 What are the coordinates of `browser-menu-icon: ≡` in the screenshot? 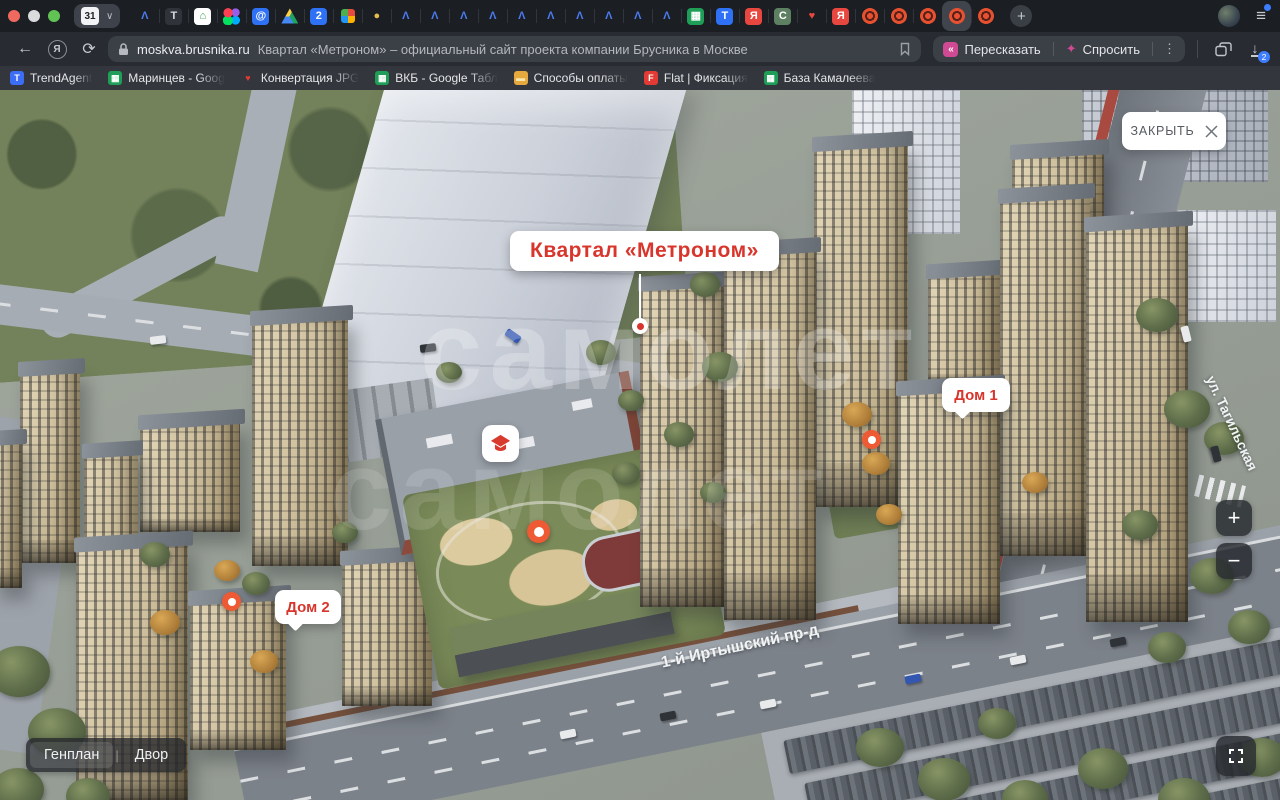 It's located at (1263, 15).